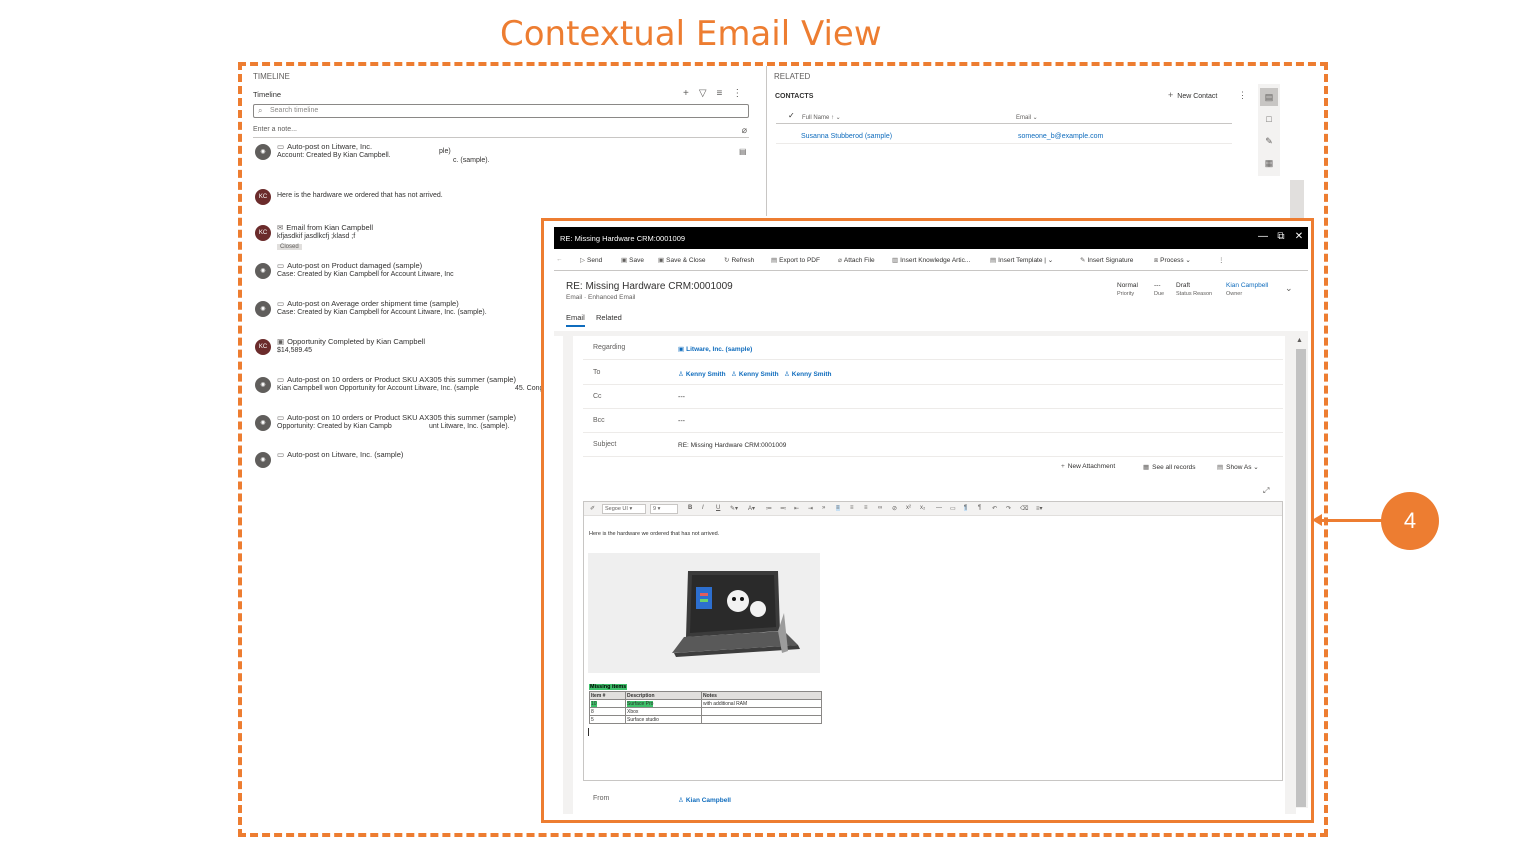 This screenshot has width=1529, height=850. Describe the element at coordinates (966, 508) in the screenshot. I see `ltr-icon: ¶` at that location.